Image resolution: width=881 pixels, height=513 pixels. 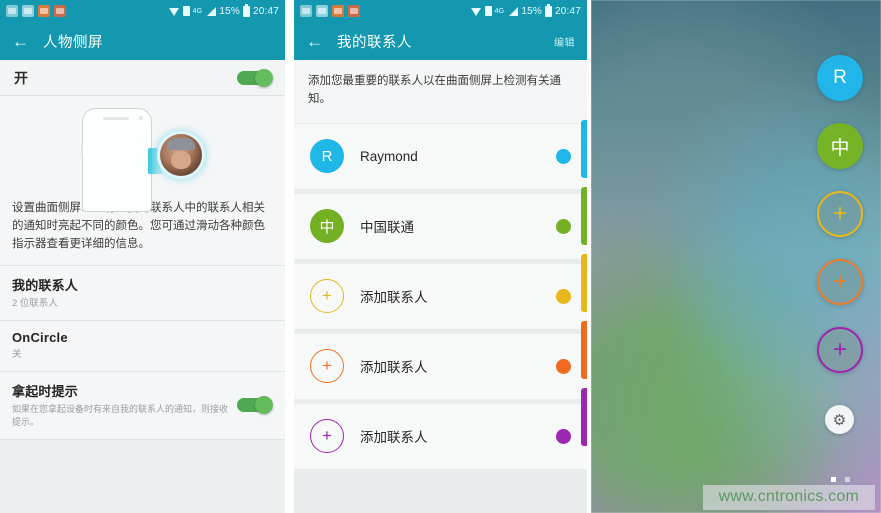 I want to click on edge-contact-button: 中, so click(x=840, y=146).